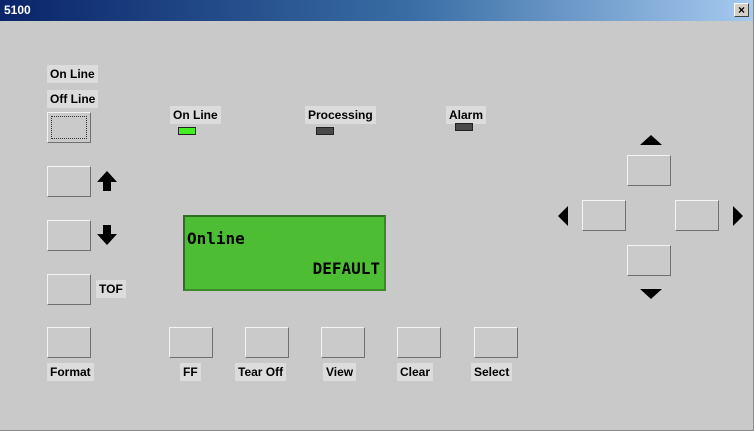  I want to click on line-down-button, so click(69, 235).